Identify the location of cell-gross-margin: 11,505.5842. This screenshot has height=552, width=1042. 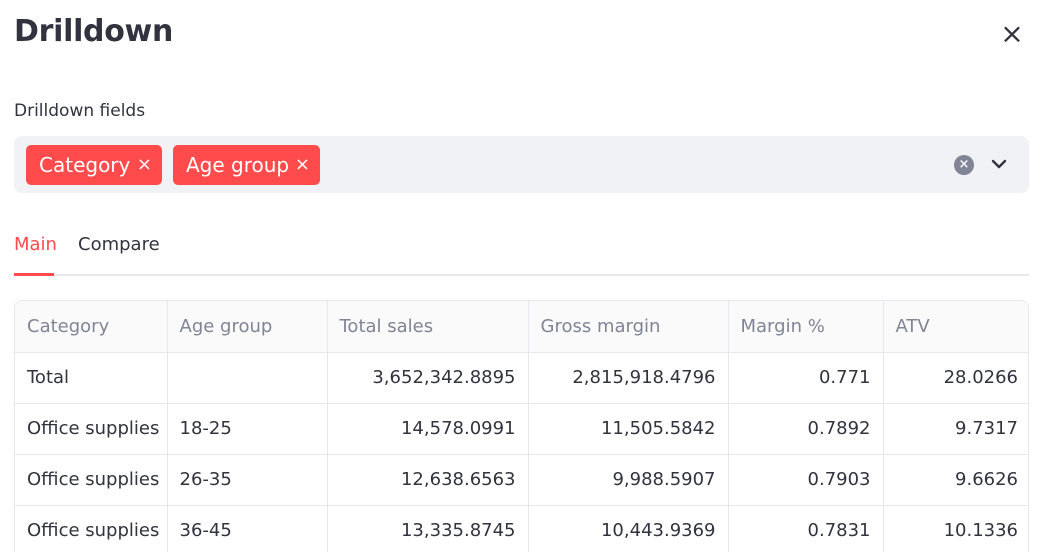
(628, 429).